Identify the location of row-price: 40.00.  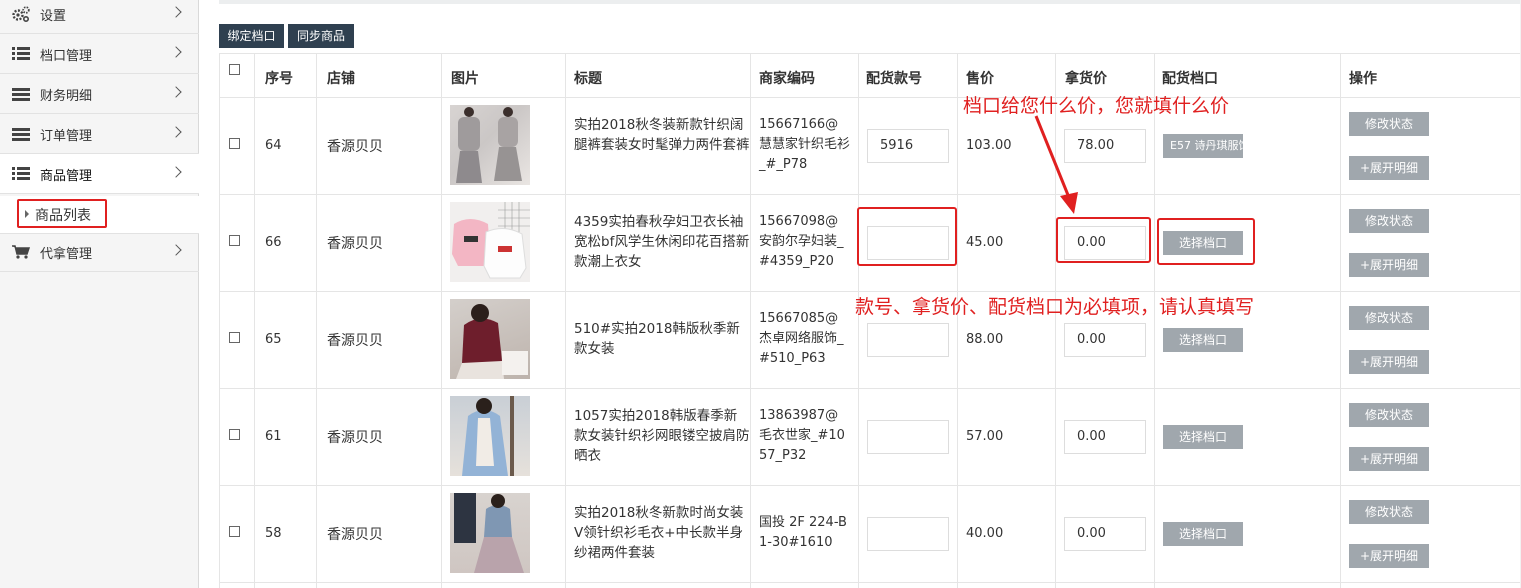
(985, 533).